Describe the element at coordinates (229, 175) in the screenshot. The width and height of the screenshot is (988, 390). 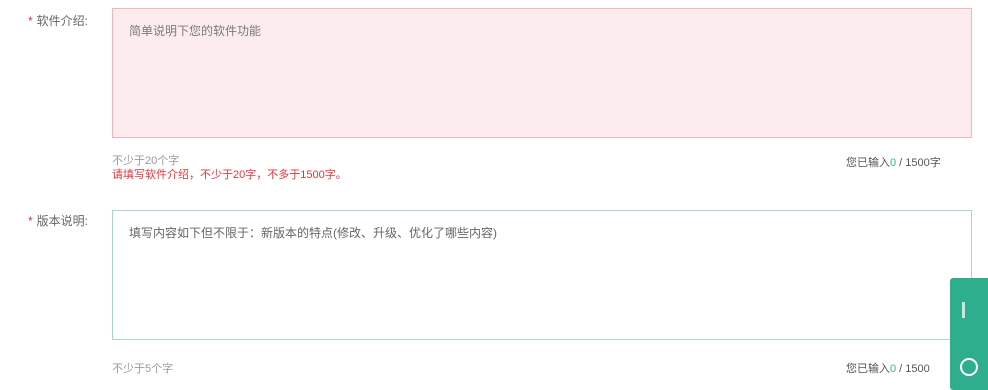
I see `software-intro-error: 请填写软件介绍，不少于20字，不多于1500字。` at that location.